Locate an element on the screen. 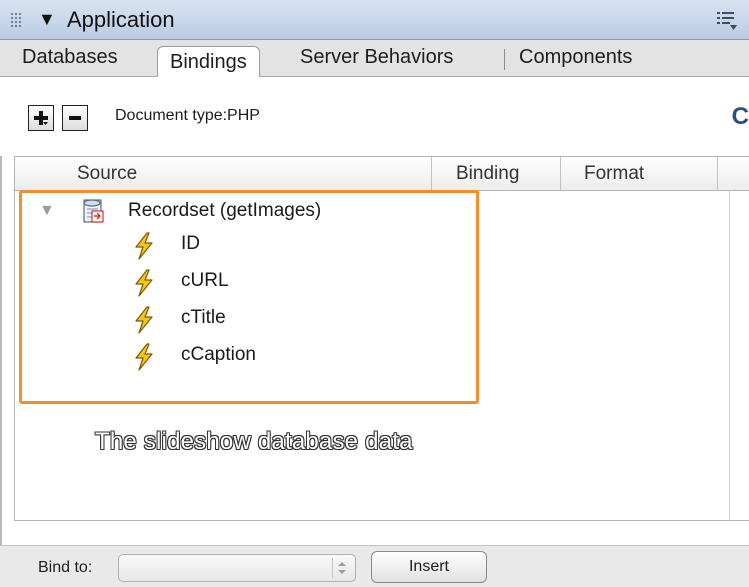 The width and height of the screenshot is (749, 587). collapse-triangle-icon: ▼ is located at coordinates (47, 19).